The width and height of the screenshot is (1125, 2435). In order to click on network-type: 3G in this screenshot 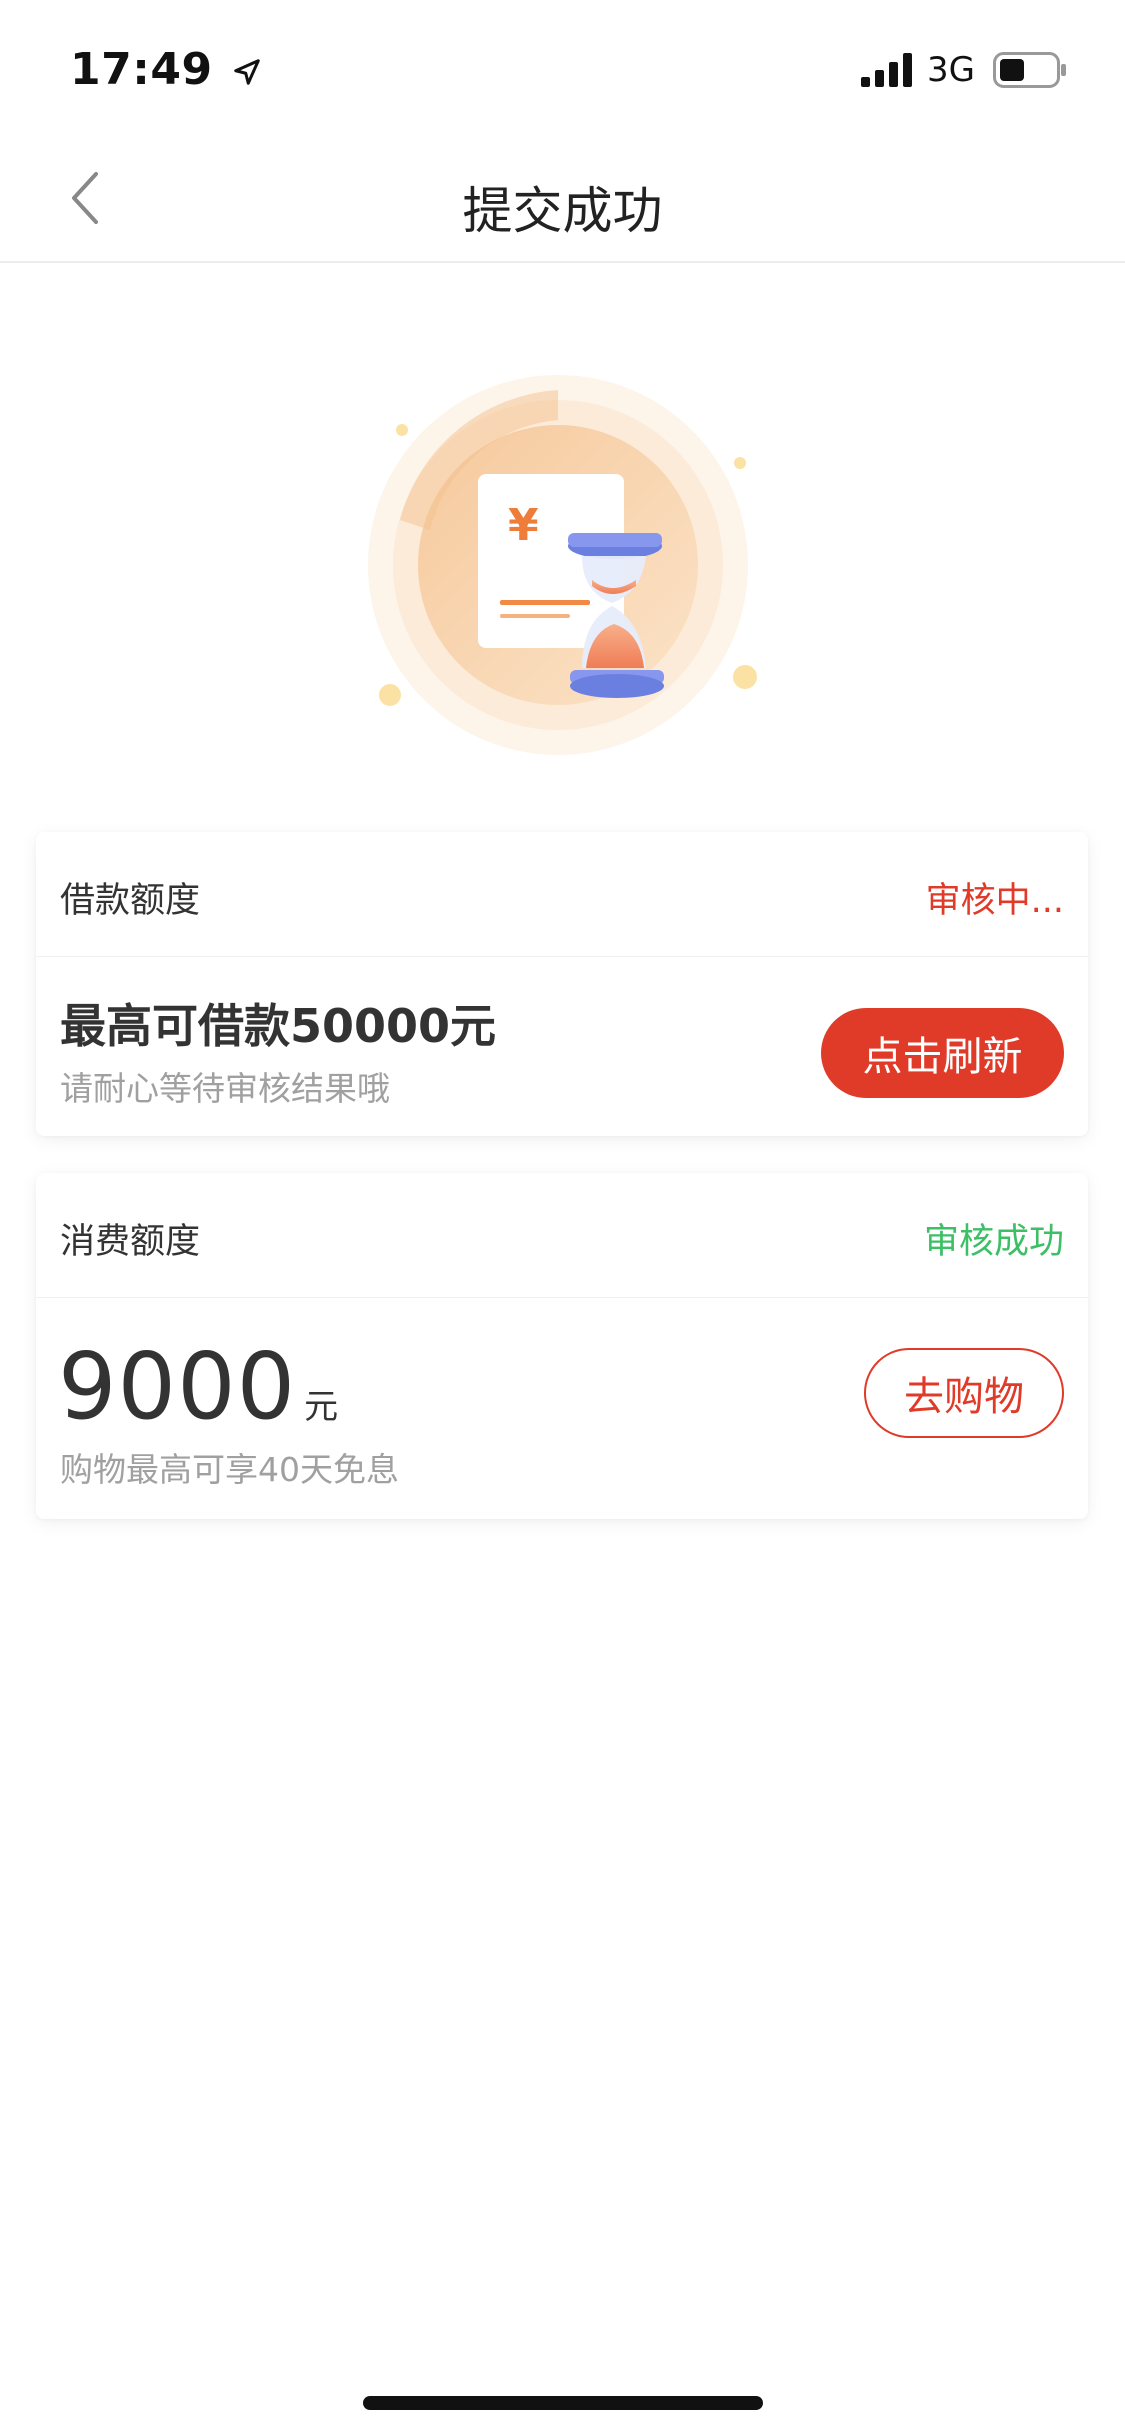, I will do `click(951, 70)`.